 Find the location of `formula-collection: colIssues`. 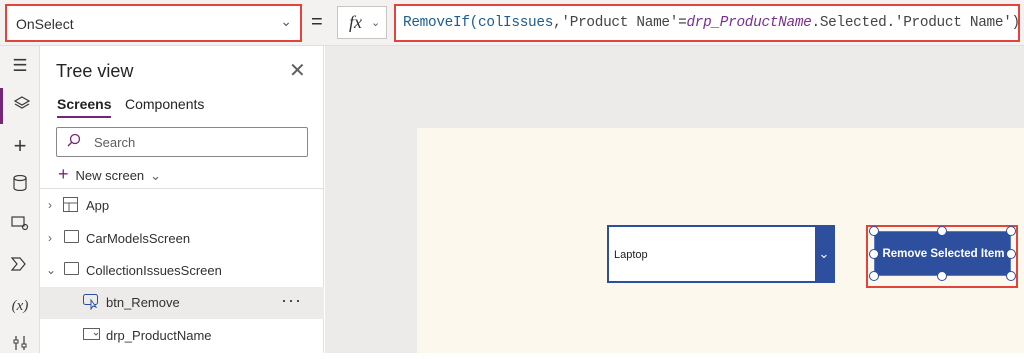

formula-collection: colIssues is located at coordinates (516, 23).